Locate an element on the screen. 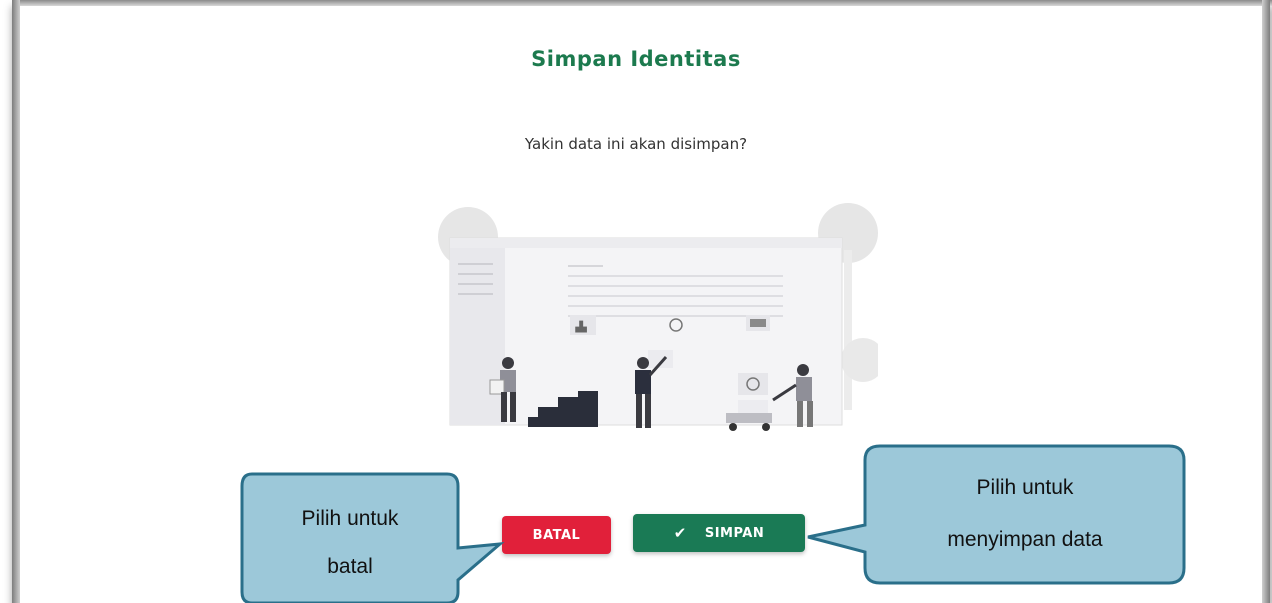  dialog-message: Yakin data ini akan disimpan? is located at coordinates (636, 144).